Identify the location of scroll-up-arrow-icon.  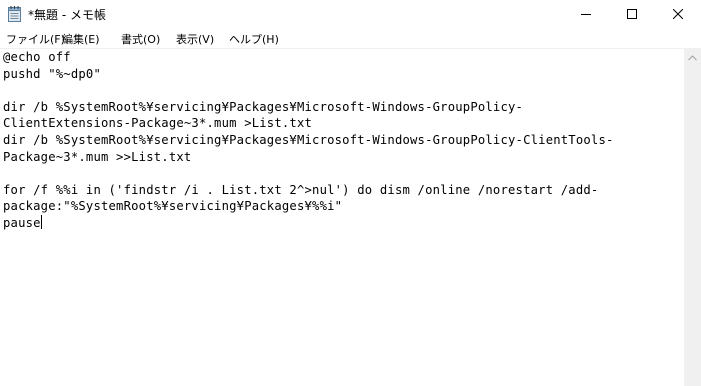
(692, 57).